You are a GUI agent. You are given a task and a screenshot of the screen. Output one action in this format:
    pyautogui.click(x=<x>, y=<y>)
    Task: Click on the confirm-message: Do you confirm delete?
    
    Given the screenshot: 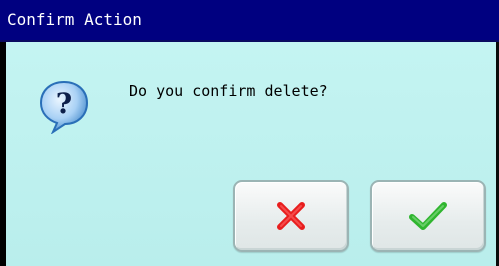 What is the action you would take?
    pyautogui.click(x=228, y=91)
    